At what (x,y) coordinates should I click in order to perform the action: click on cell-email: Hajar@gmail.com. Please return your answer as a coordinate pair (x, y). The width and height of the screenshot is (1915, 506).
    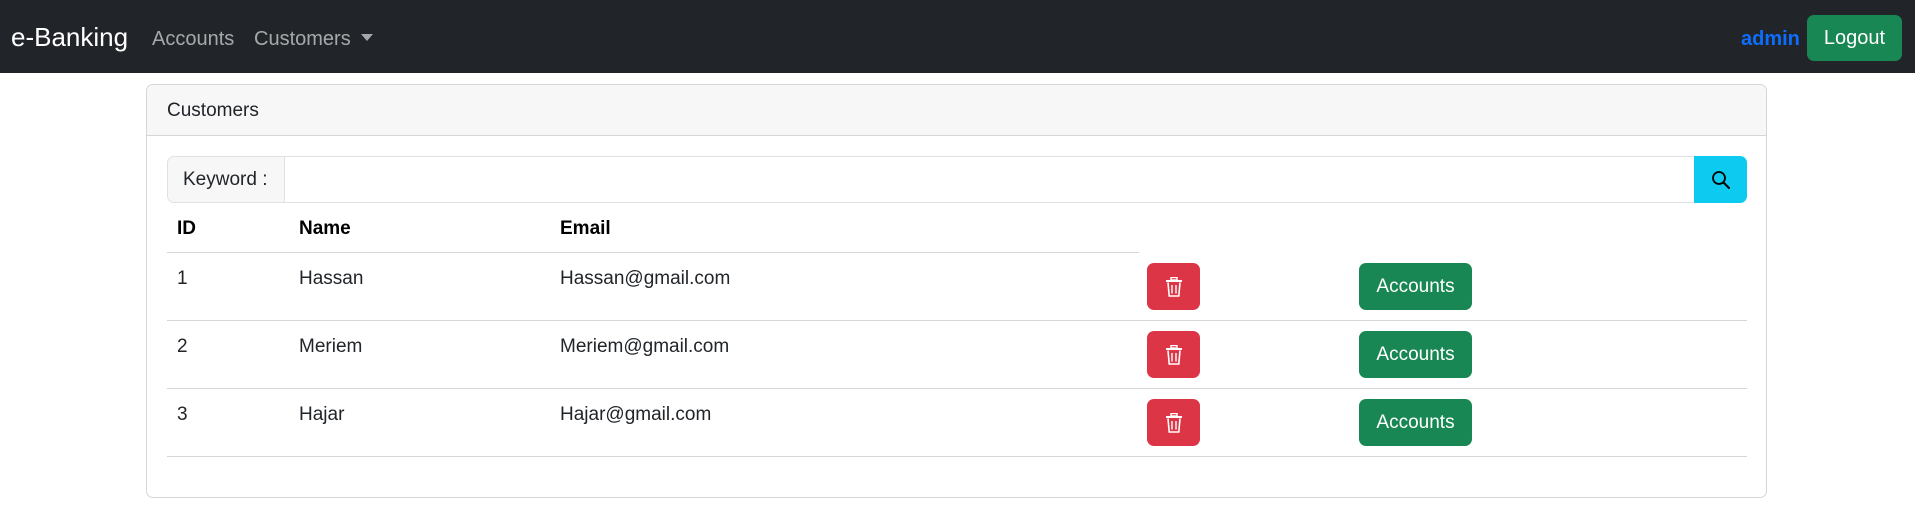
    Looking at the image, I should click on (636, 414).